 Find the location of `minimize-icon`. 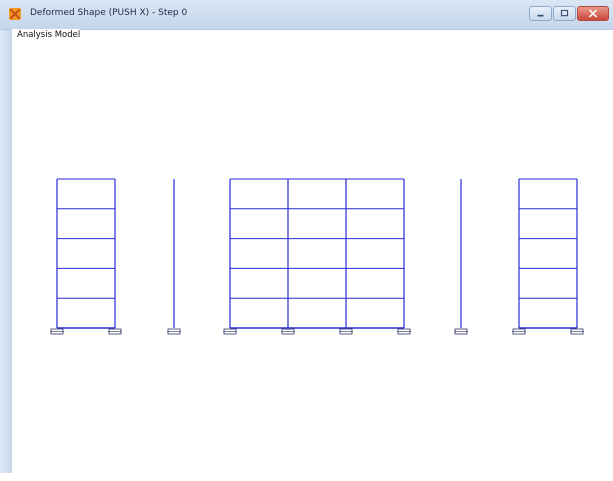

minimize-icon is located at coordinates (540, 15).